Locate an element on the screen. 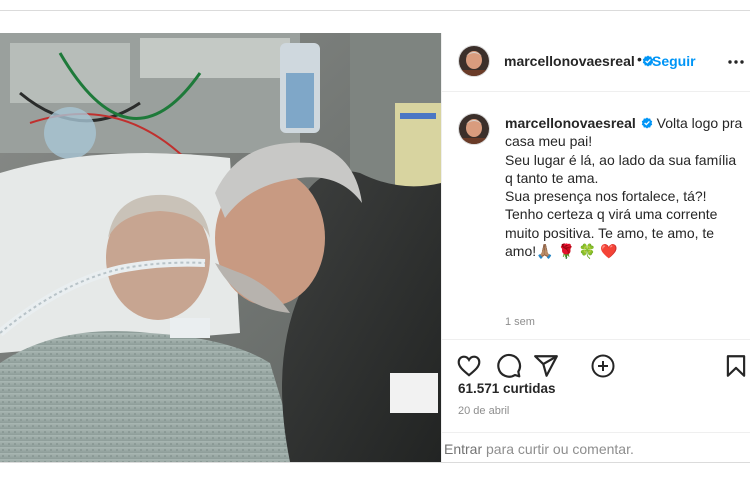 The image size is (750, 500). caption-avatar is located at coordinates (474, 129).